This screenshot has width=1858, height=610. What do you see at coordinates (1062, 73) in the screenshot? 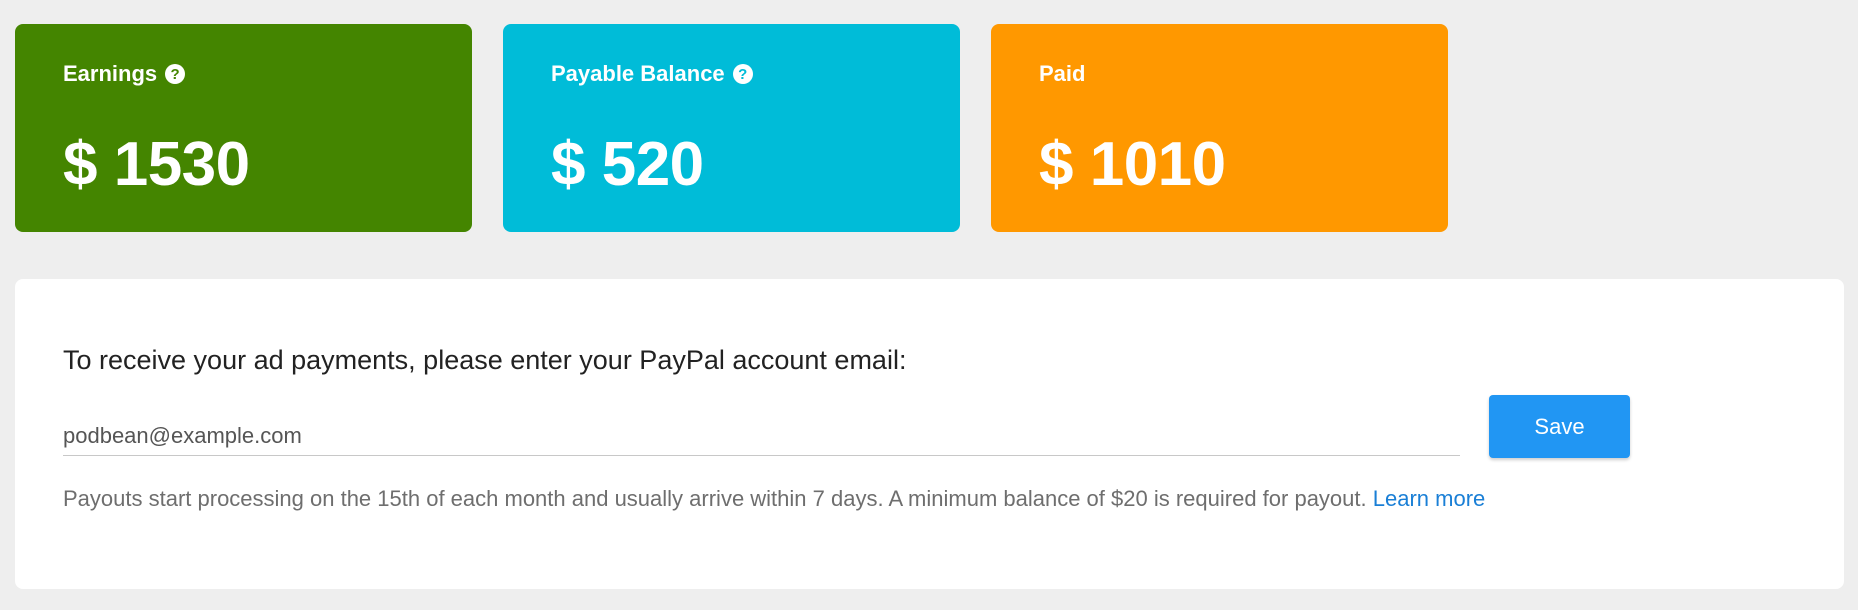
I see `paid-label: Paid` at bounding box center [1062, 73].